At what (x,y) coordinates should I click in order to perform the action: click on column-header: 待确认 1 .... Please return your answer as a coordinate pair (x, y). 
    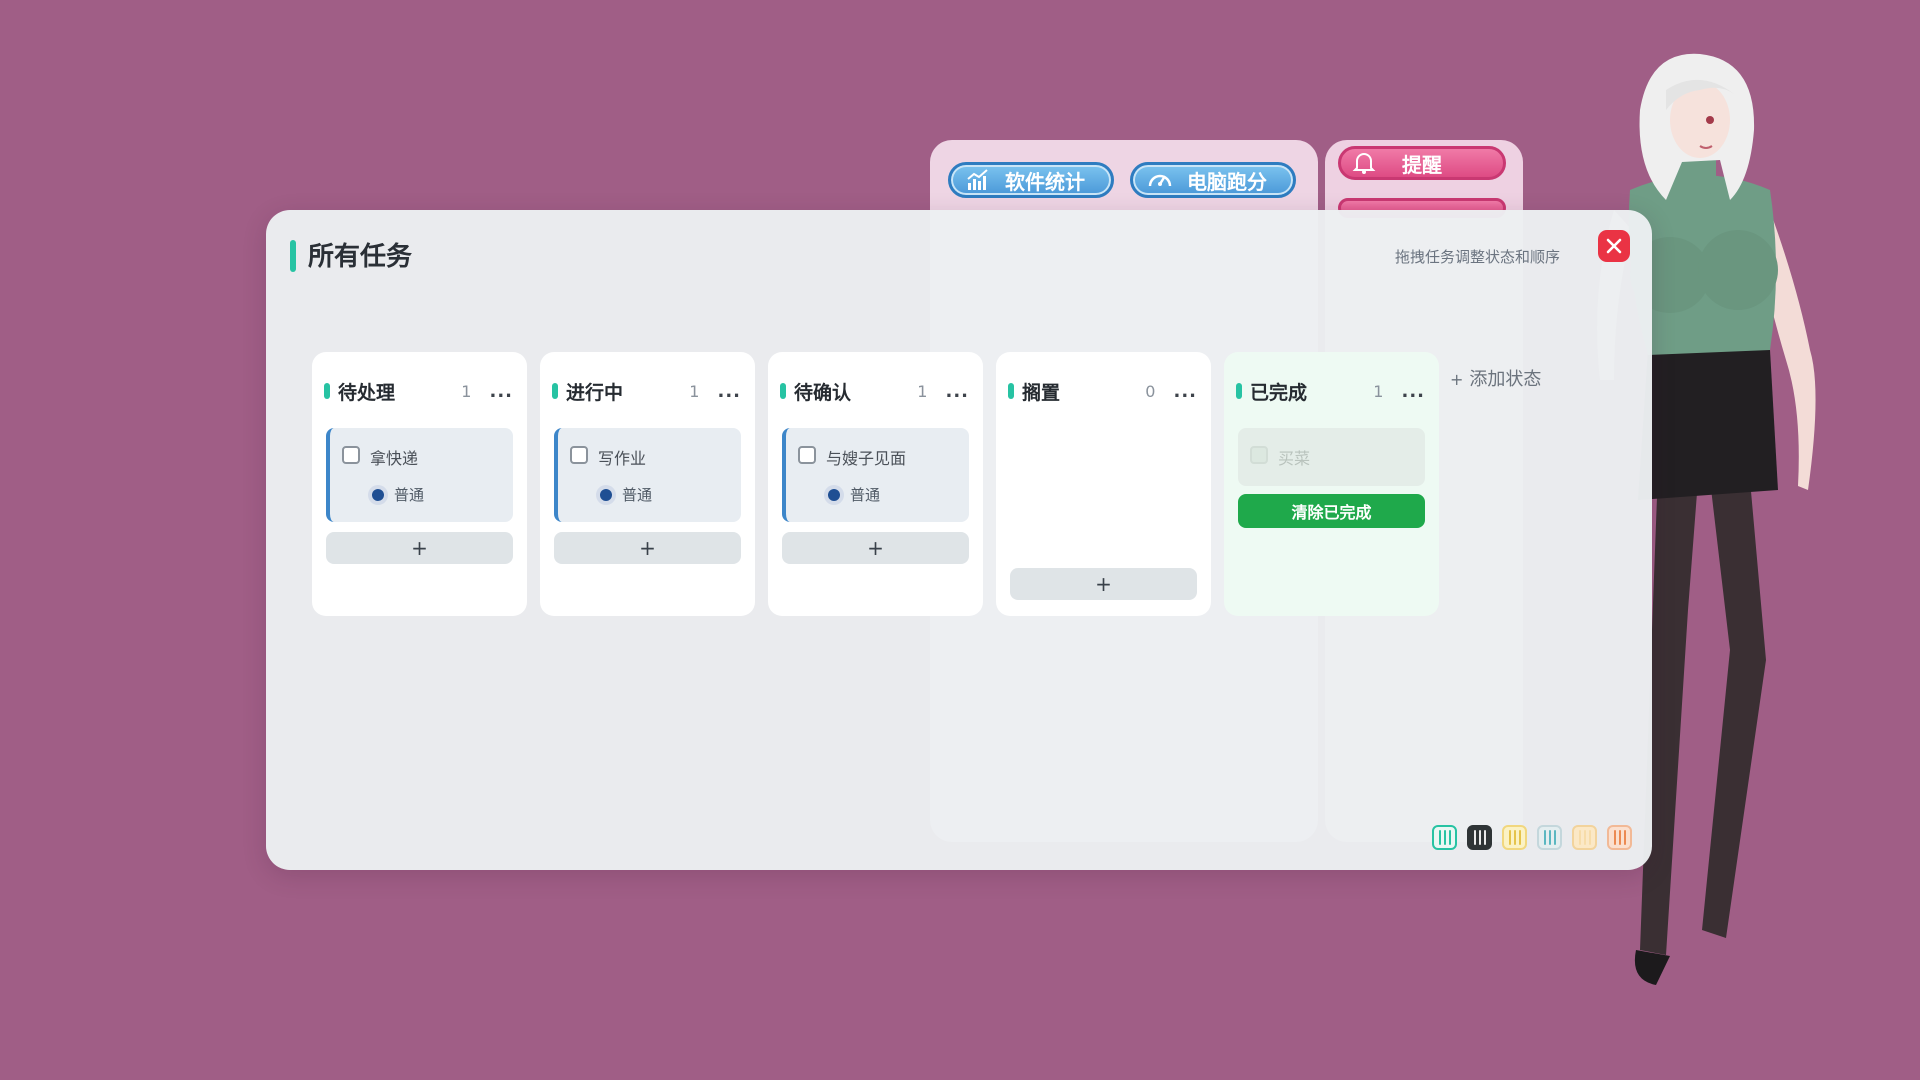
    Looking at the image, I should click on (874, 391).